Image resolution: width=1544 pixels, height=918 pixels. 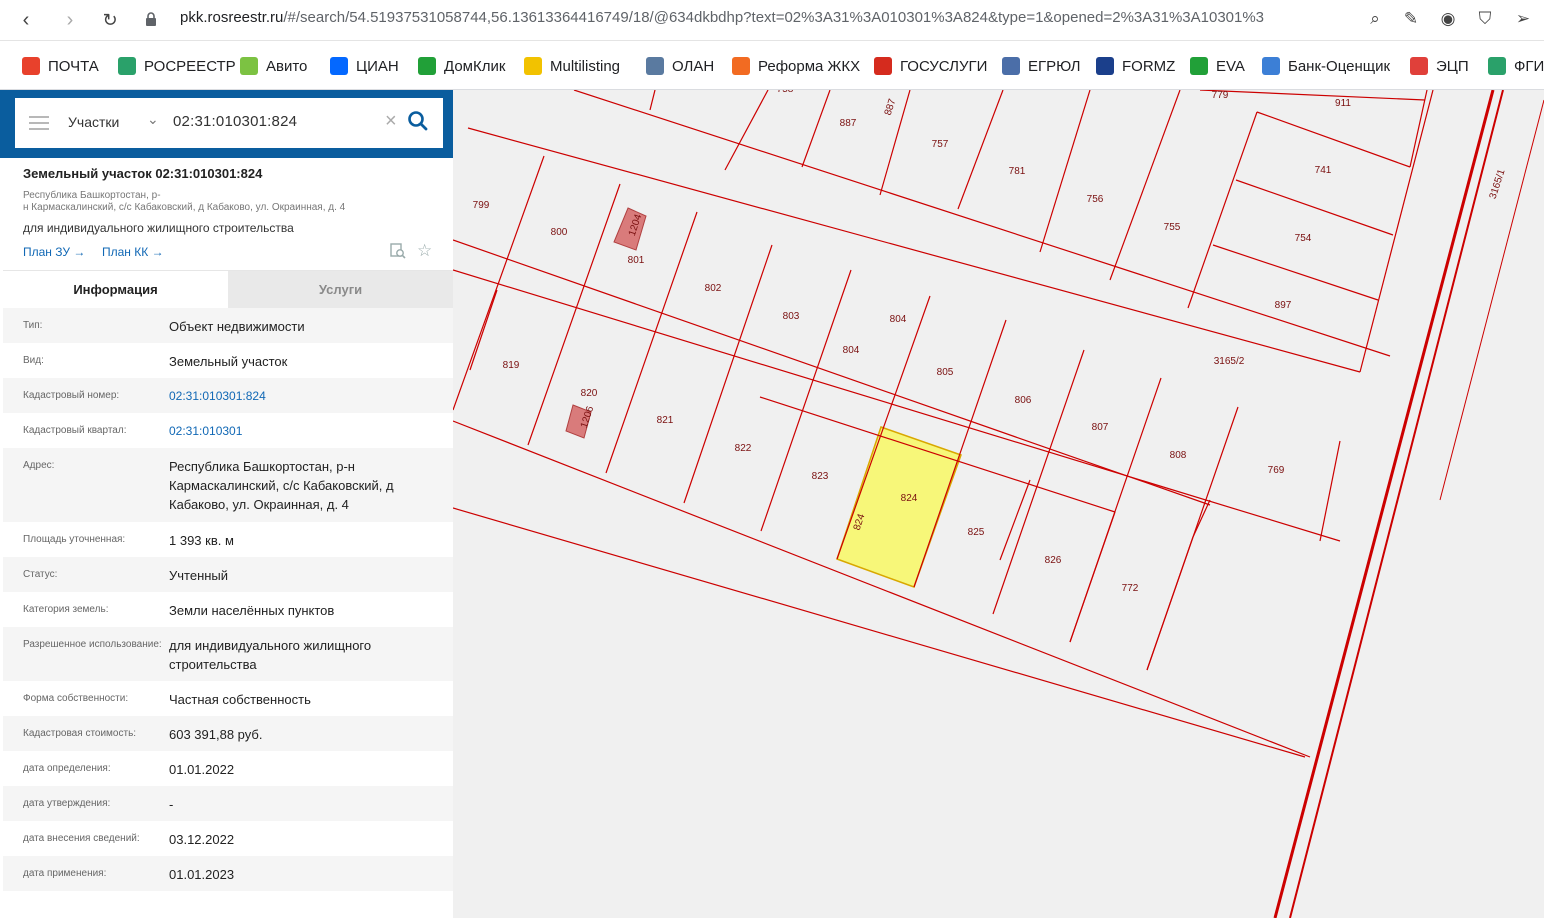 I want to click on bookmark-rosreestr: РОСРЕЕСТР, so click(x=177, y=66).